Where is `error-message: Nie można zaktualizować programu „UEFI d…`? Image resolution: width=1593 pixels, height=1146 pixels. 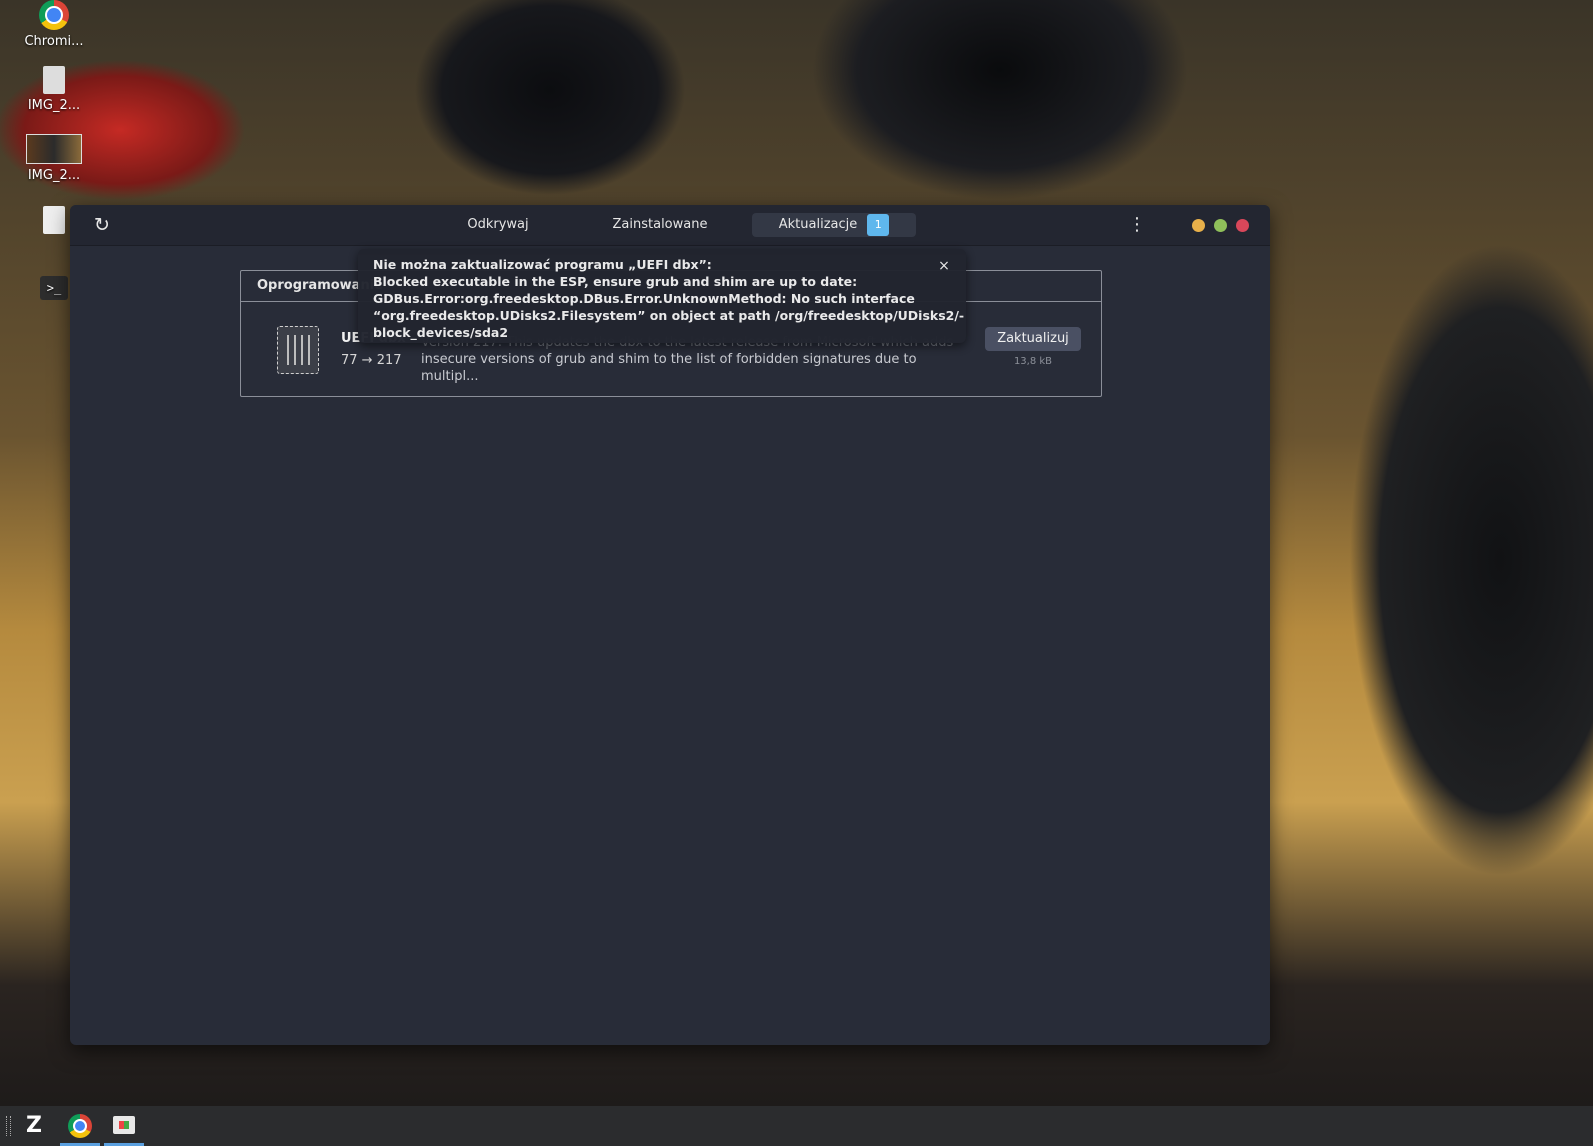
error-message: Nie można zaktualizować programu „UEFI d… is located at coordinates (669, 298).